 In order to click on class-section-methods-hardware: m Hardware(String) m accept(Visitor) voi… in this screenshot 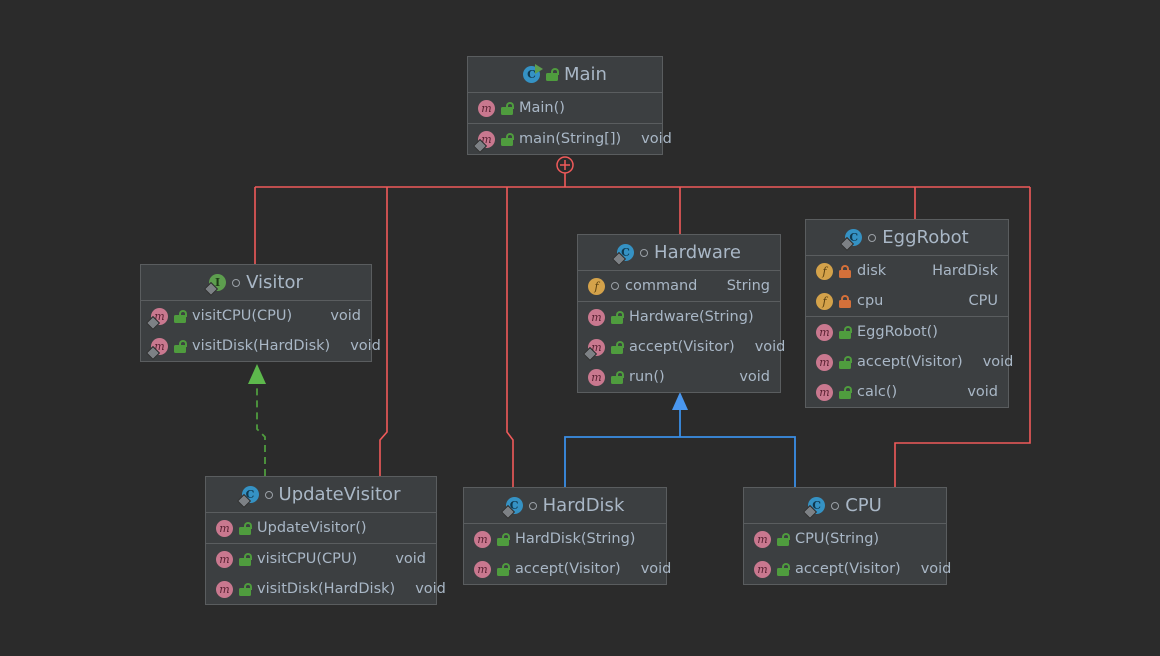, I will do `click(681, 347)`.